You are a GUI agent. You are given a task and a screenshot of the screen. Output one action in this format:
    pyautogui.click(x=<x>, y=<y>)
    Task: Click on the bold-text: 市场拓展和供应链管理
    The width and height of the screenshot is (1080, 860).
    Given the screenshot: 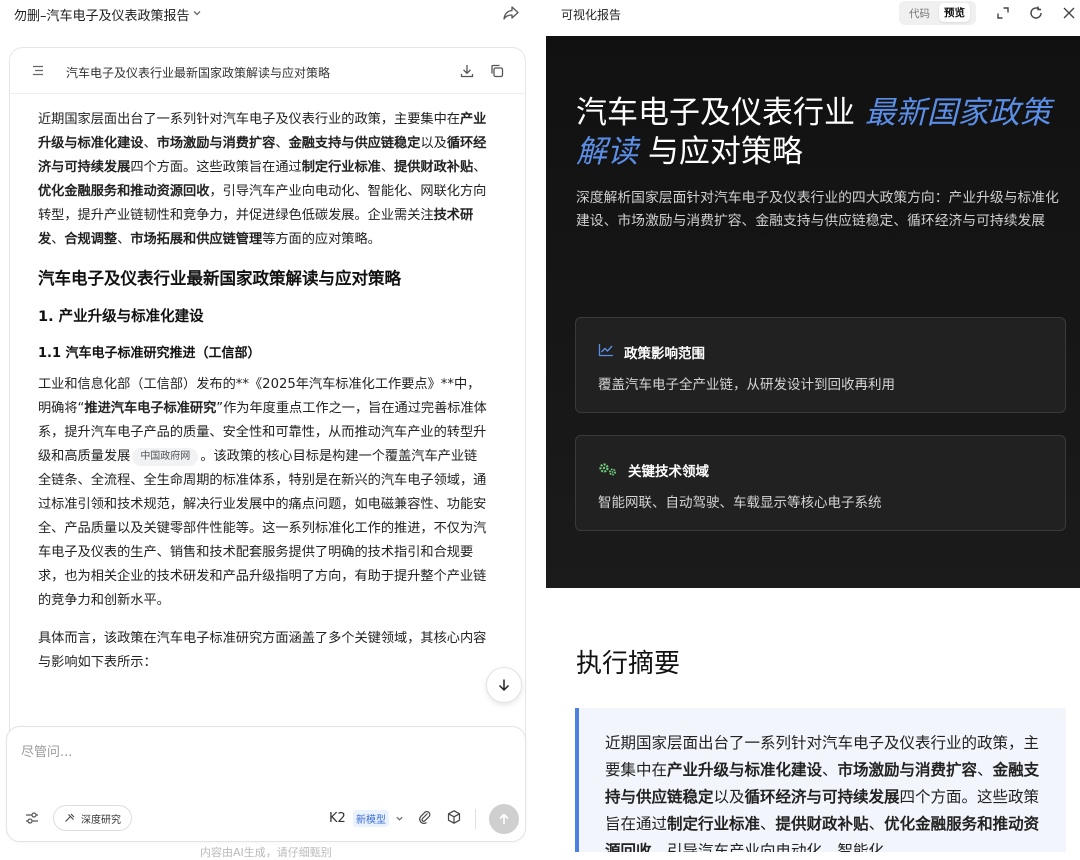 What is the action you would take?
    pyautogui.click(x=196, y=239)
    